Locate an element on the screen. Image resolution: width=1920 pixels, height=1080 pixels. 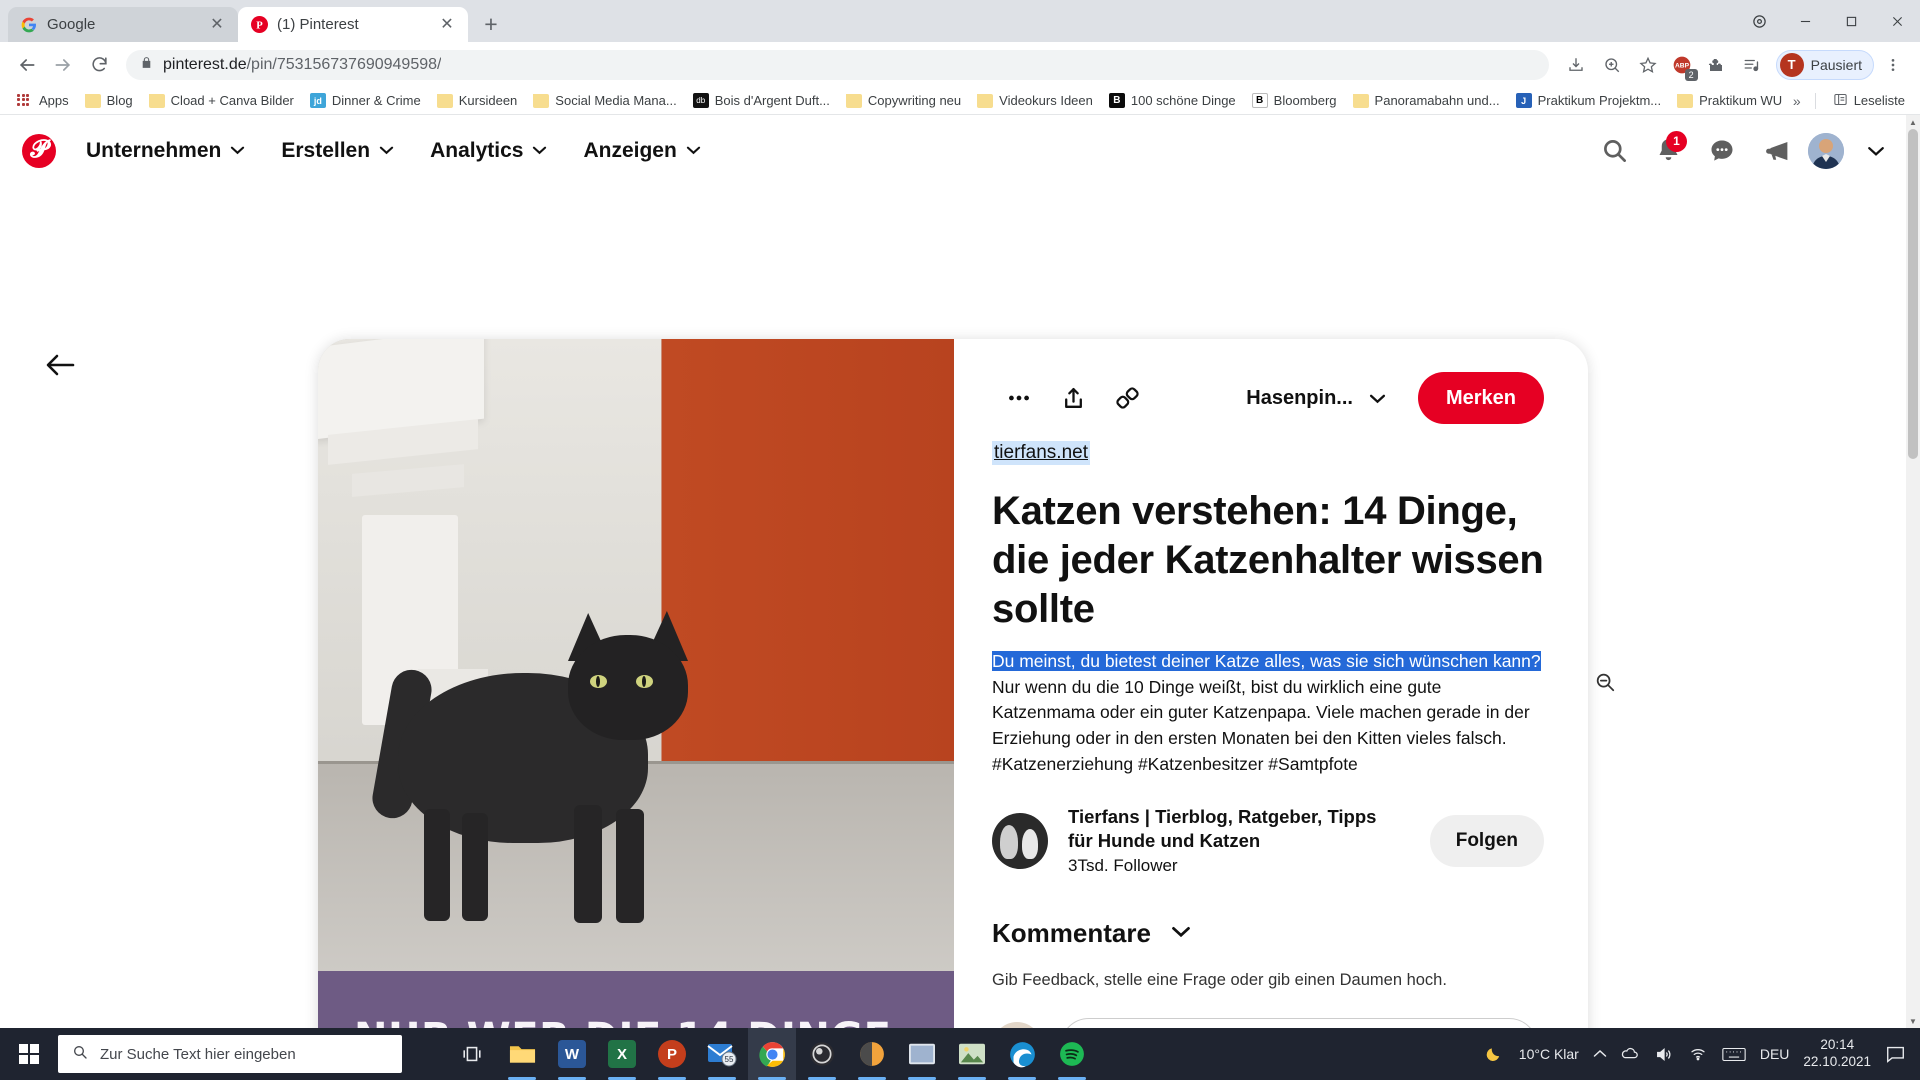
new-tab-button: + is located at coordinates (491, 24).